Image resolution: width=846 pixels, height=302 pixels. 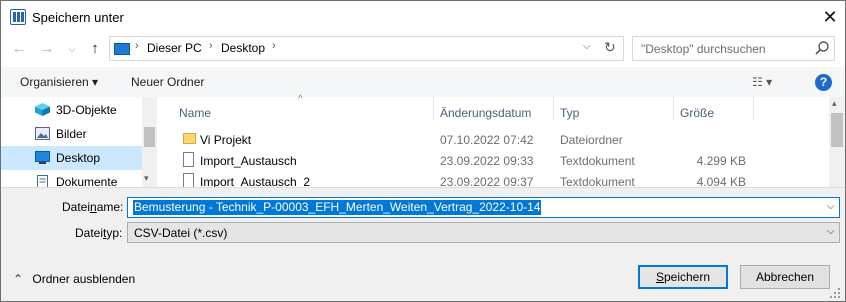 I want to click on navigation-pane: 3D-Objekte Bilder Desktop Dokumente, so click(x=79, y=143).